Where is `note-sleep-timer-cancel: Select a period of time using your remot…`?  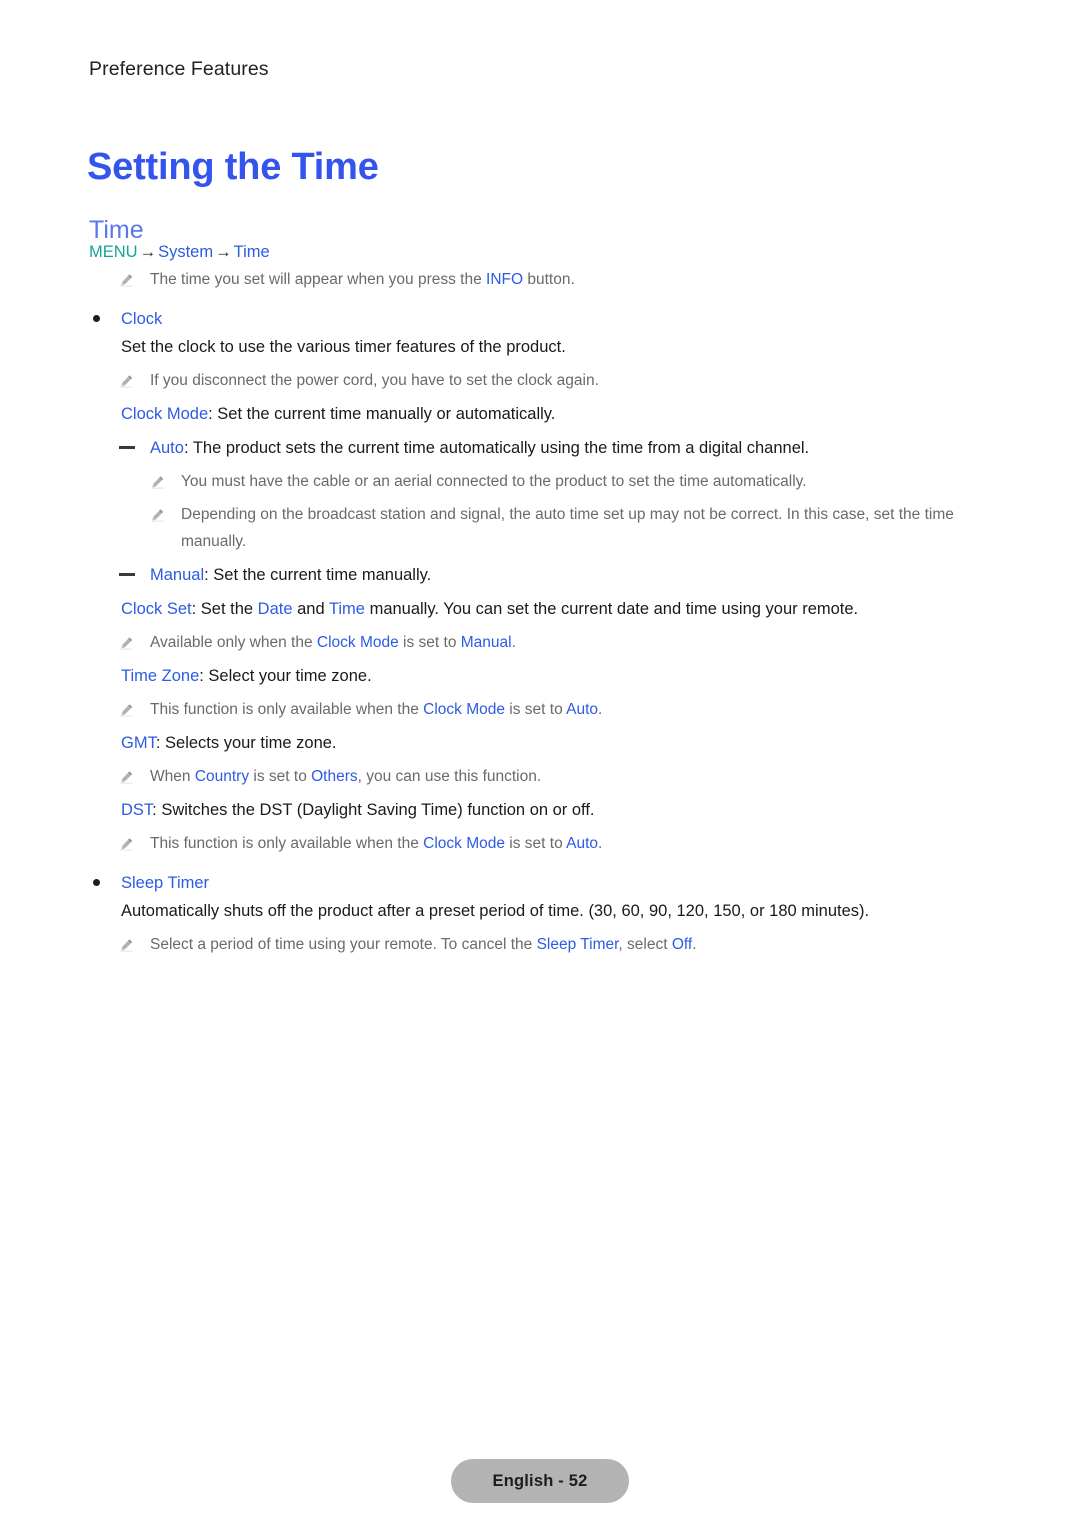 note-sleep-timer-cancel: Select a period of time using your remot… is located at coordinates (540, 944).